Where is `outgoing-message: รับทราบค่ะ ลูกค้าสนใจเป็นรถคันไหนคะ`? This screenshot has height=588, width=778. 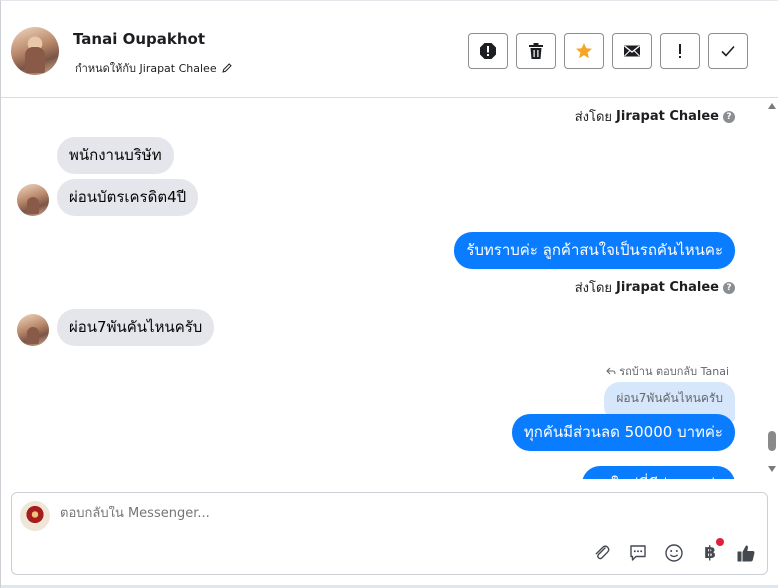 outgoing-message: รับทราบค่ะ ลูกค้าสนใจเป็นรถคันไหนคะ is located at coordinates (594, 250).